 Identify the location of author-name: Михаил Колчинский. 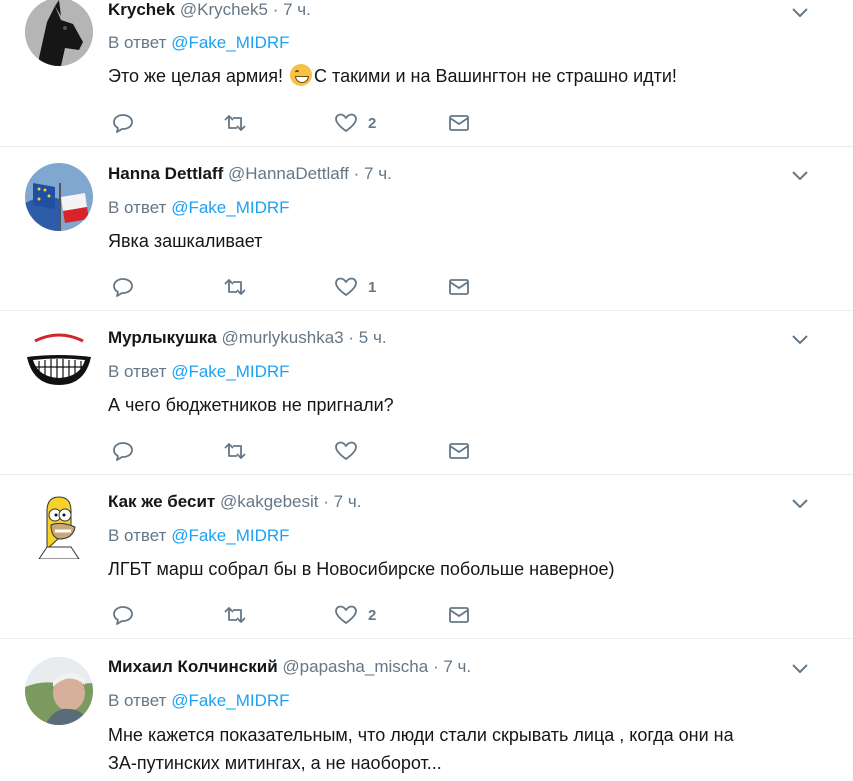
(193, 666).